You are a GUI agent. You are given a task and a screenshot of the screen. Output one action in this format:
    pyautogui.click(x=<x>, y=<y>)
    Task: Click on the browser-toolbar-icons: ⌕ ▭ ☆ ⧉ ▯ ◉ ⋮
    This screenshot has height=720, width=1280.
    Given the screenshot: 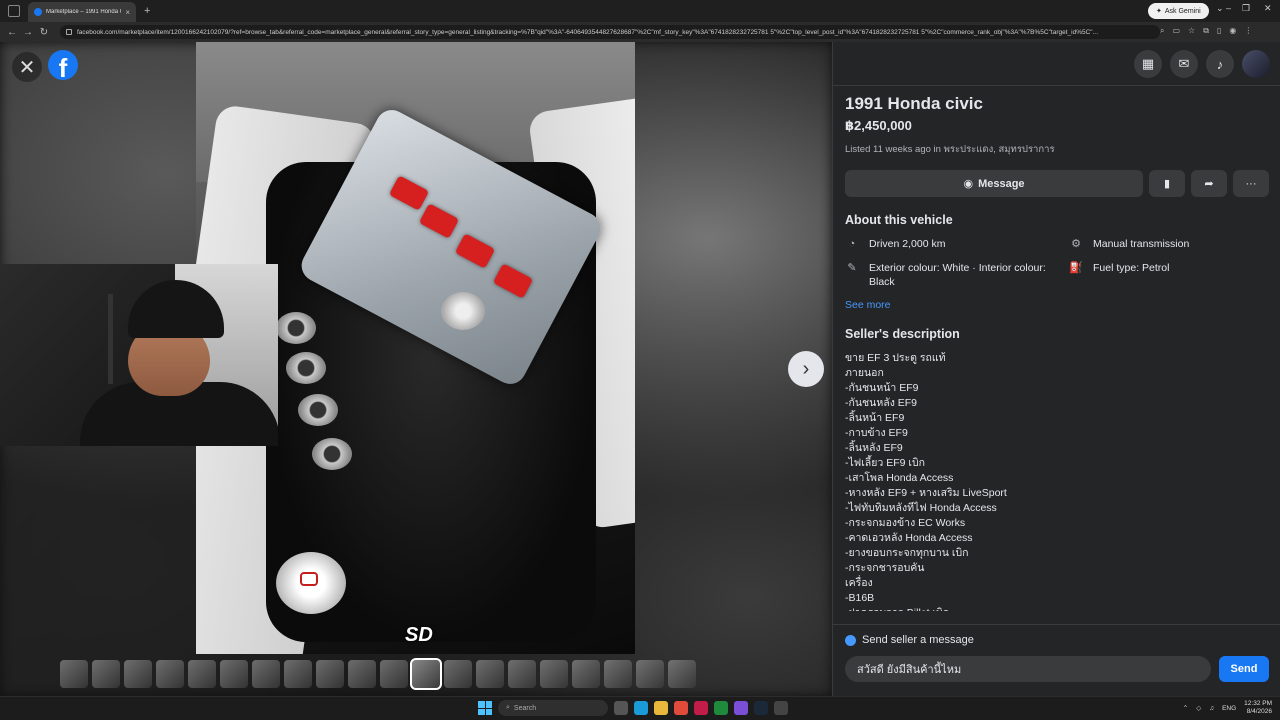 What is the action you would take?
    pyautogui.click(x=1206, y=31)
    